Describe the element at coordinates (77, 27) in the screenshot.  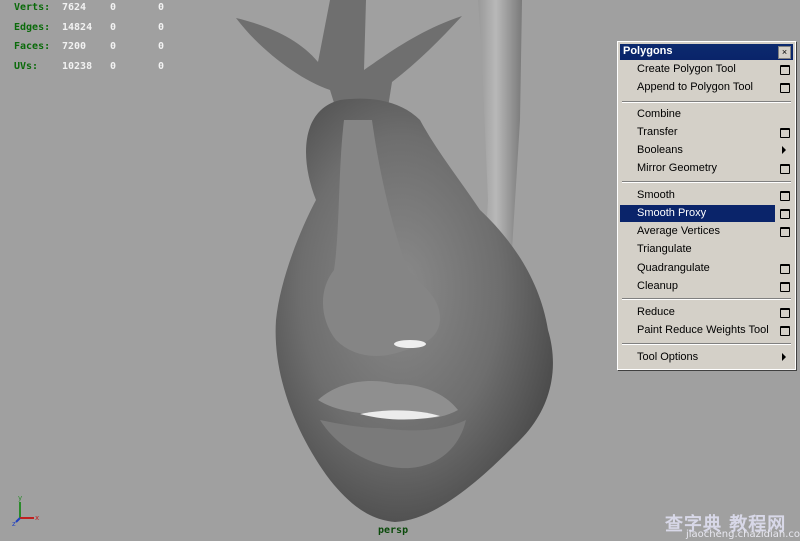
I see `hud-value: 14824` at that location.